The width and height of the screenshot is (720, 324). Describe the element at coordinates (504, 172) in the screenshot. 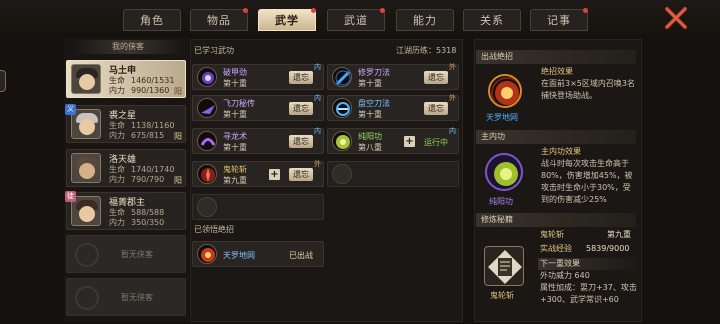

I see `chunyanggong-icon` at that location.